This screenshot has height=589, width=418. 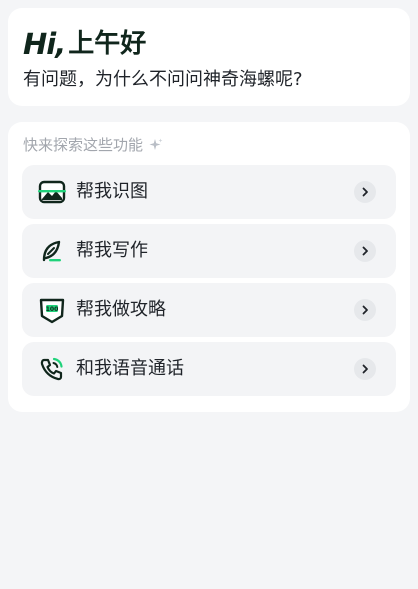 I want to click on feature-label: 帮我识图, so click(x=112, y=191).